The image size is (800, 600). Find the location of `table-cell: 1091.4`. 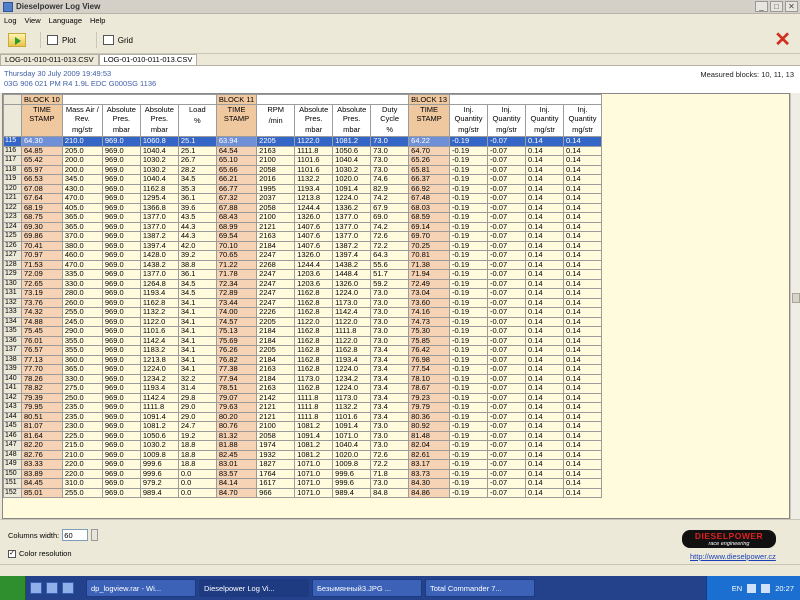

table-cell: 1091.4 is located at coordinates (159, 416).